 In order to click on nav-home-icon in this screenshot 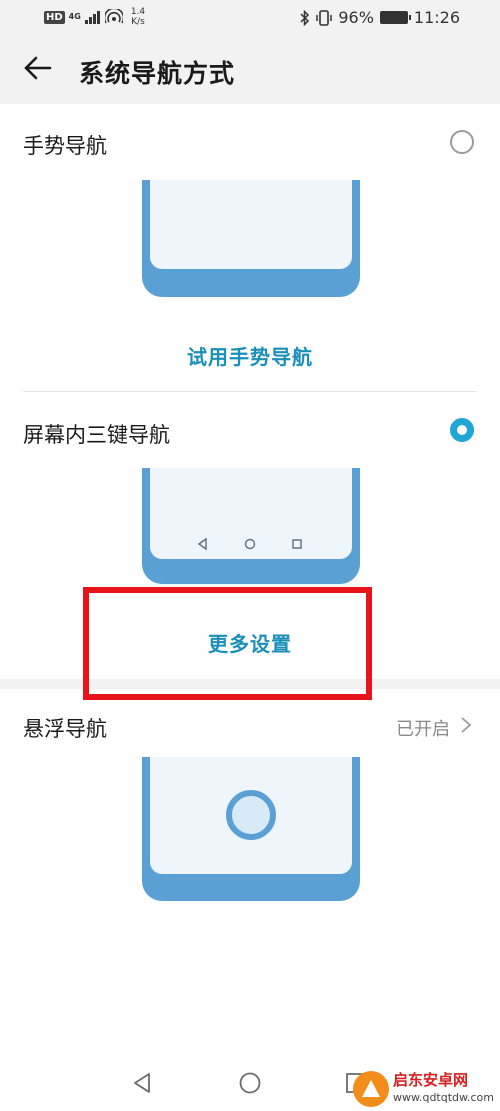, I will do `click(250, 1083)`.